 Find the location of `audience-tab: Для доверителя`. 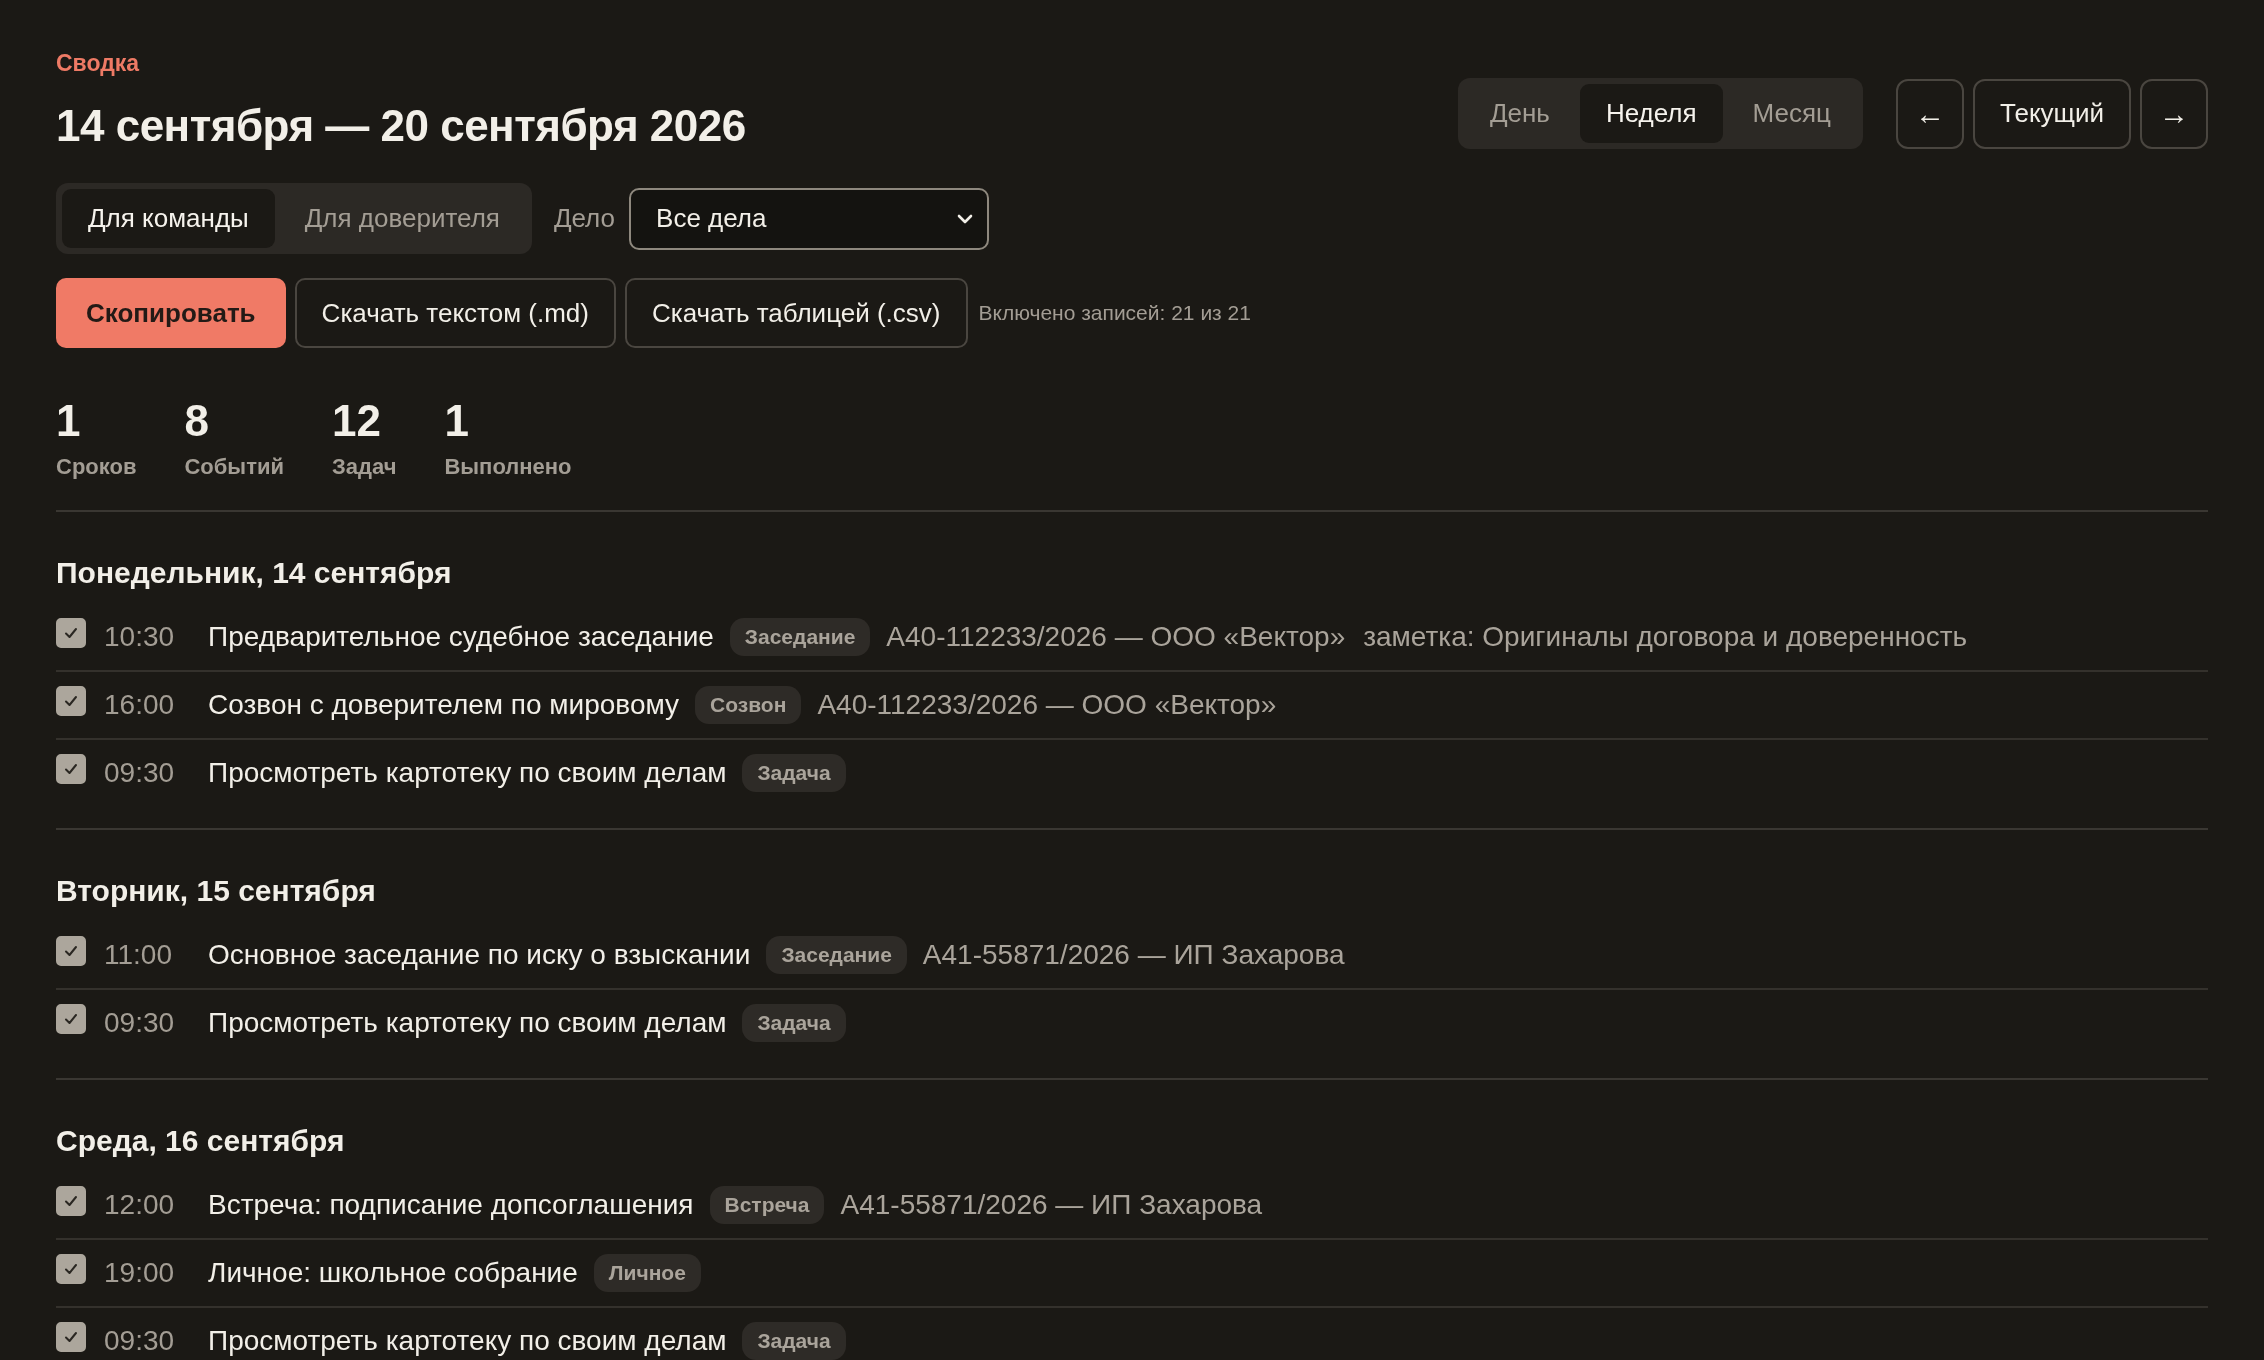

audience-tab: Для доверителя is located at coordinates (402, 218).